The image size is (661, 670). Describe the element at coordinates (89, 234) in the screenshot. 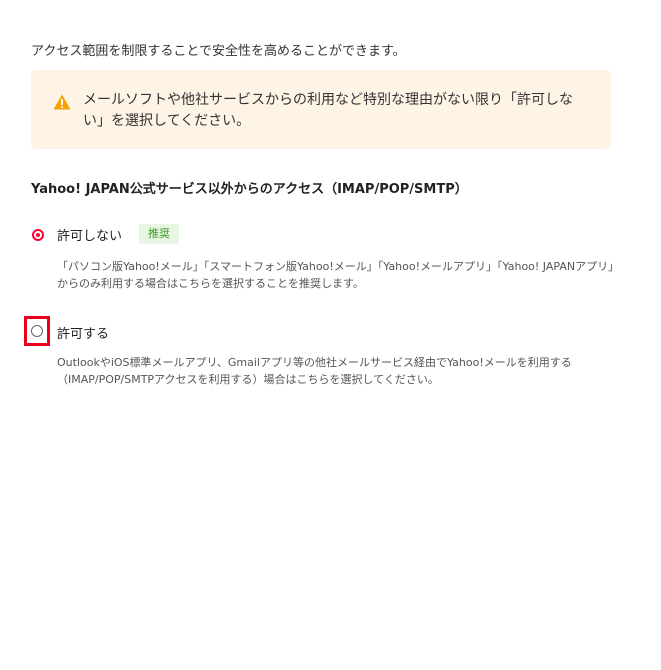

I see `option-deny-label: 許可しない` at that location.